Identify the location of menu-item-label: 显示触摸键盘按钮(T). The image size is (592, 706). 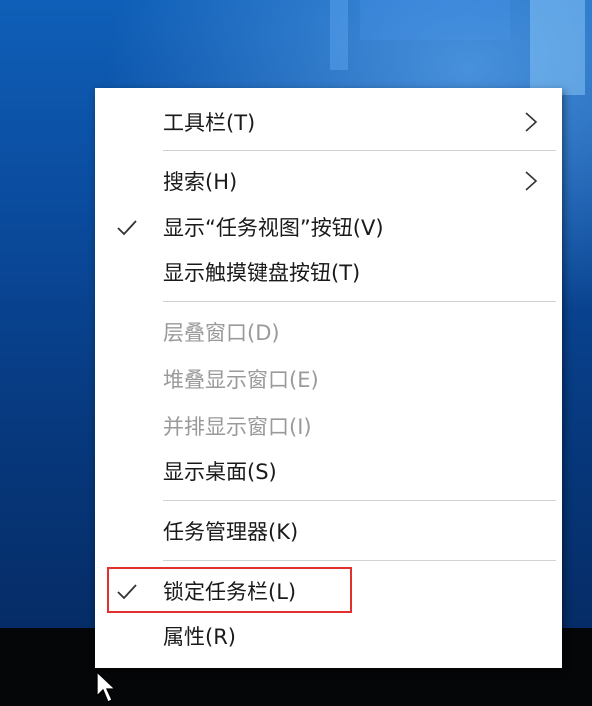
(262, 273).